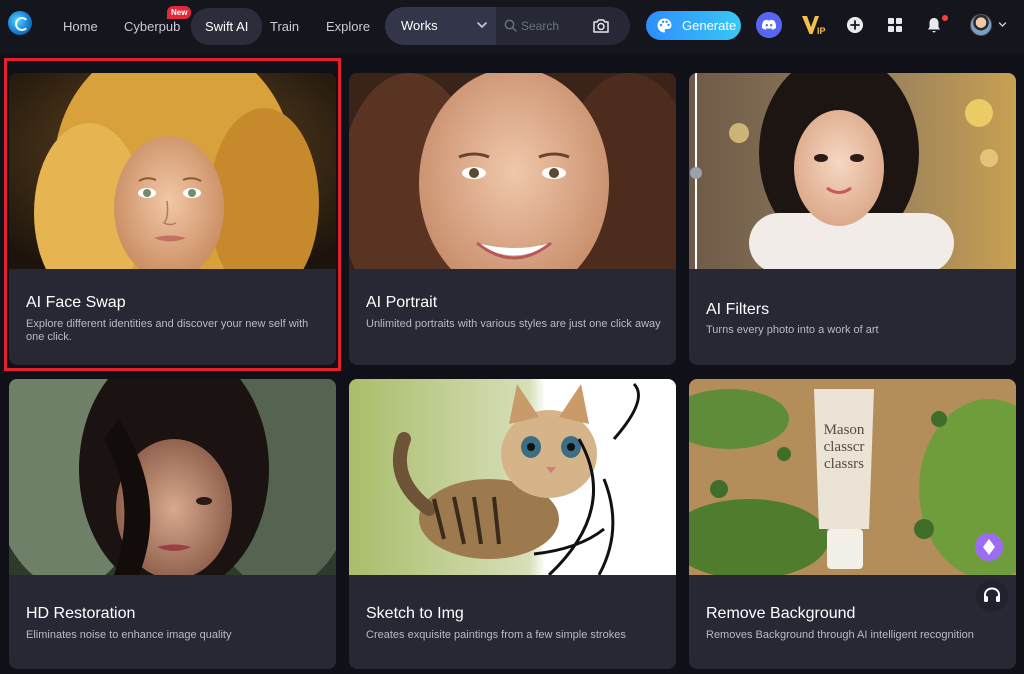  I want to click on generate-button: Generate, so click(693, 25).